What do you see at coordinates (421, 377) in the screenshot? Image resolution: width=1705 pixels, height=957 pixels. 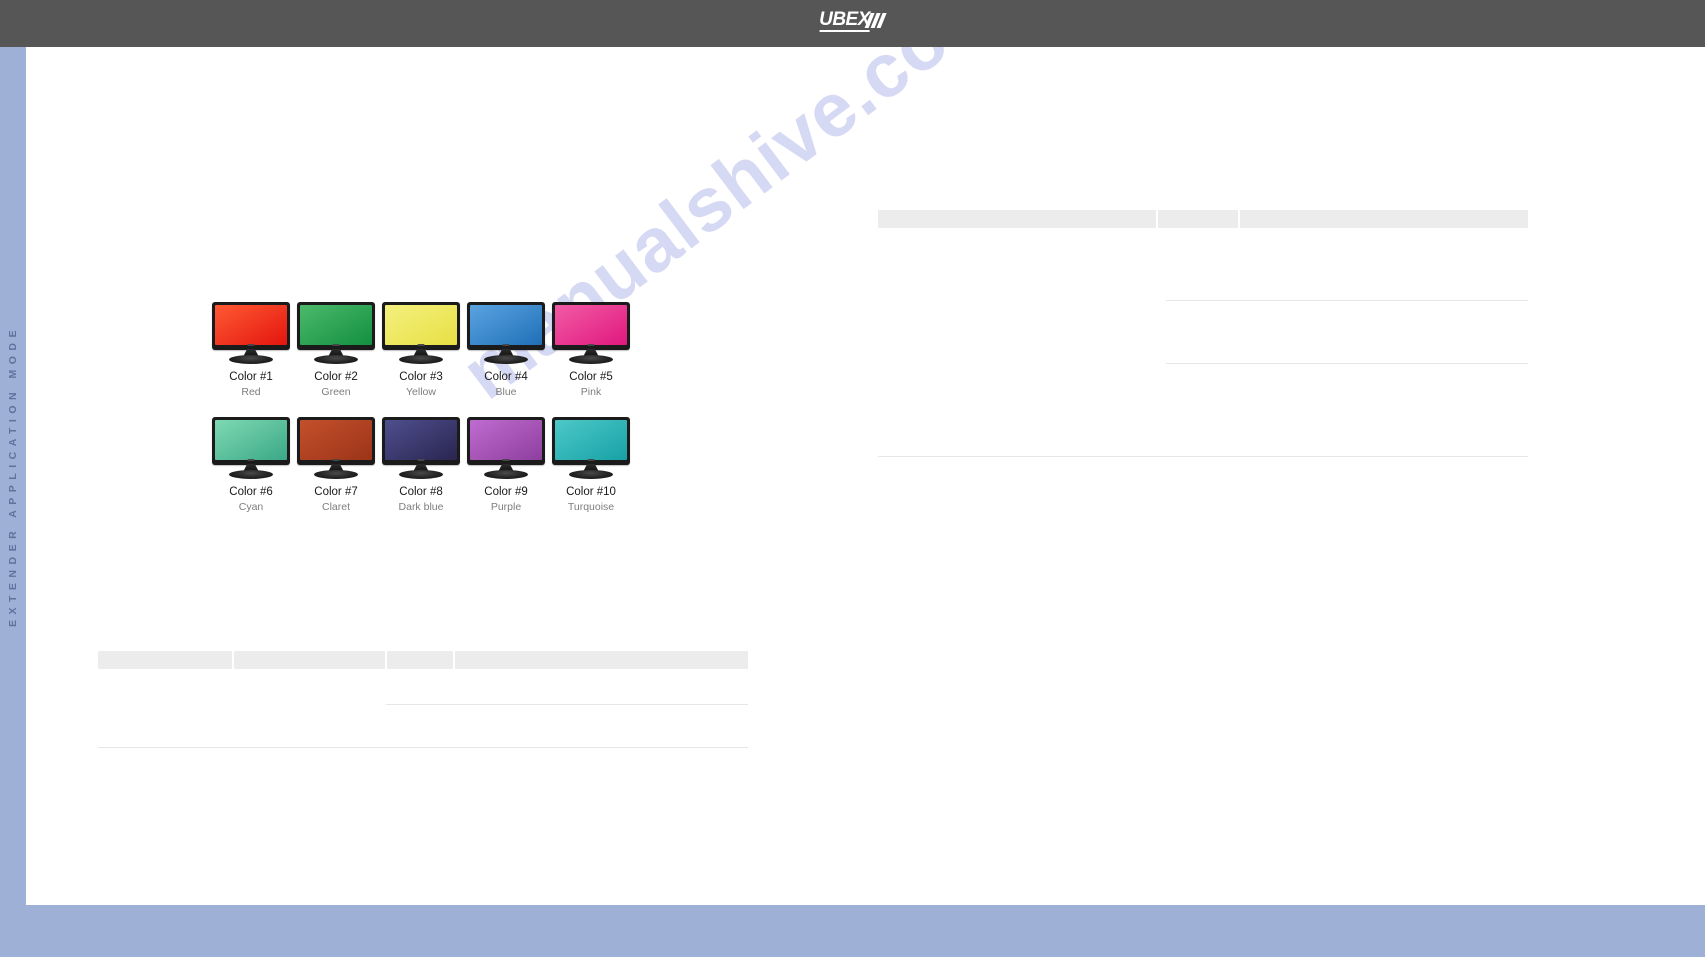 I see `monitor-label: Color #3` at bounding box center [421, 377].